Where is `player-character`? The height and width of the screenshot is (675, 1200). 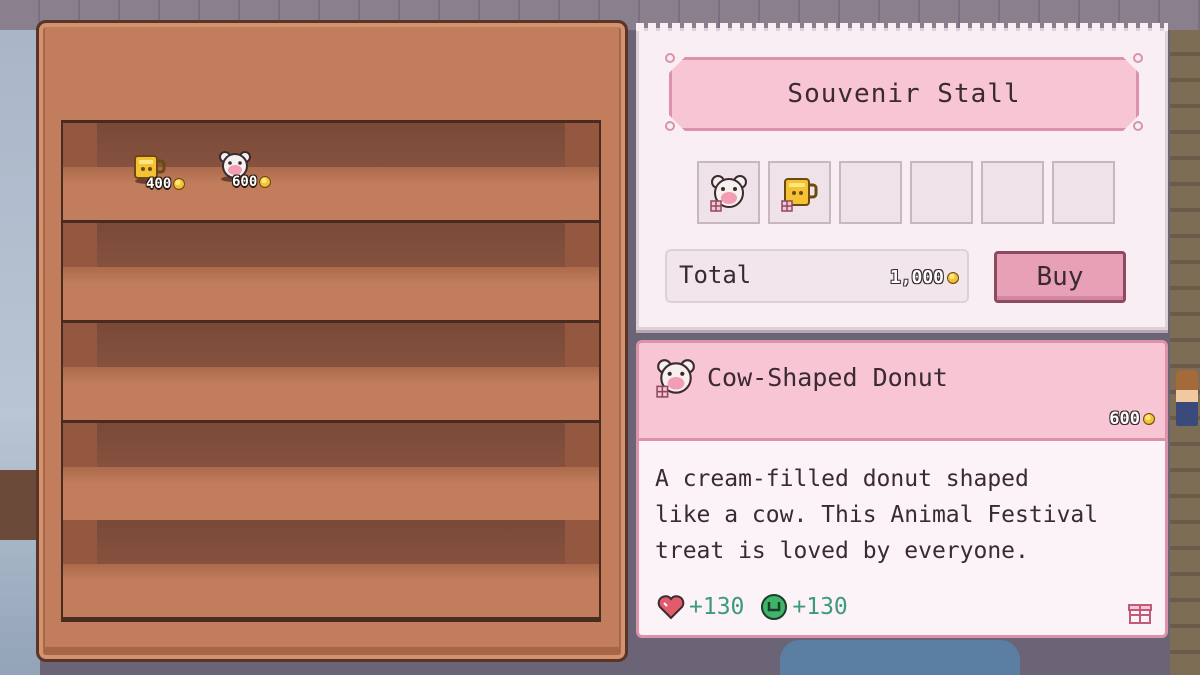 player-character is located at coordinates (1187, 398).